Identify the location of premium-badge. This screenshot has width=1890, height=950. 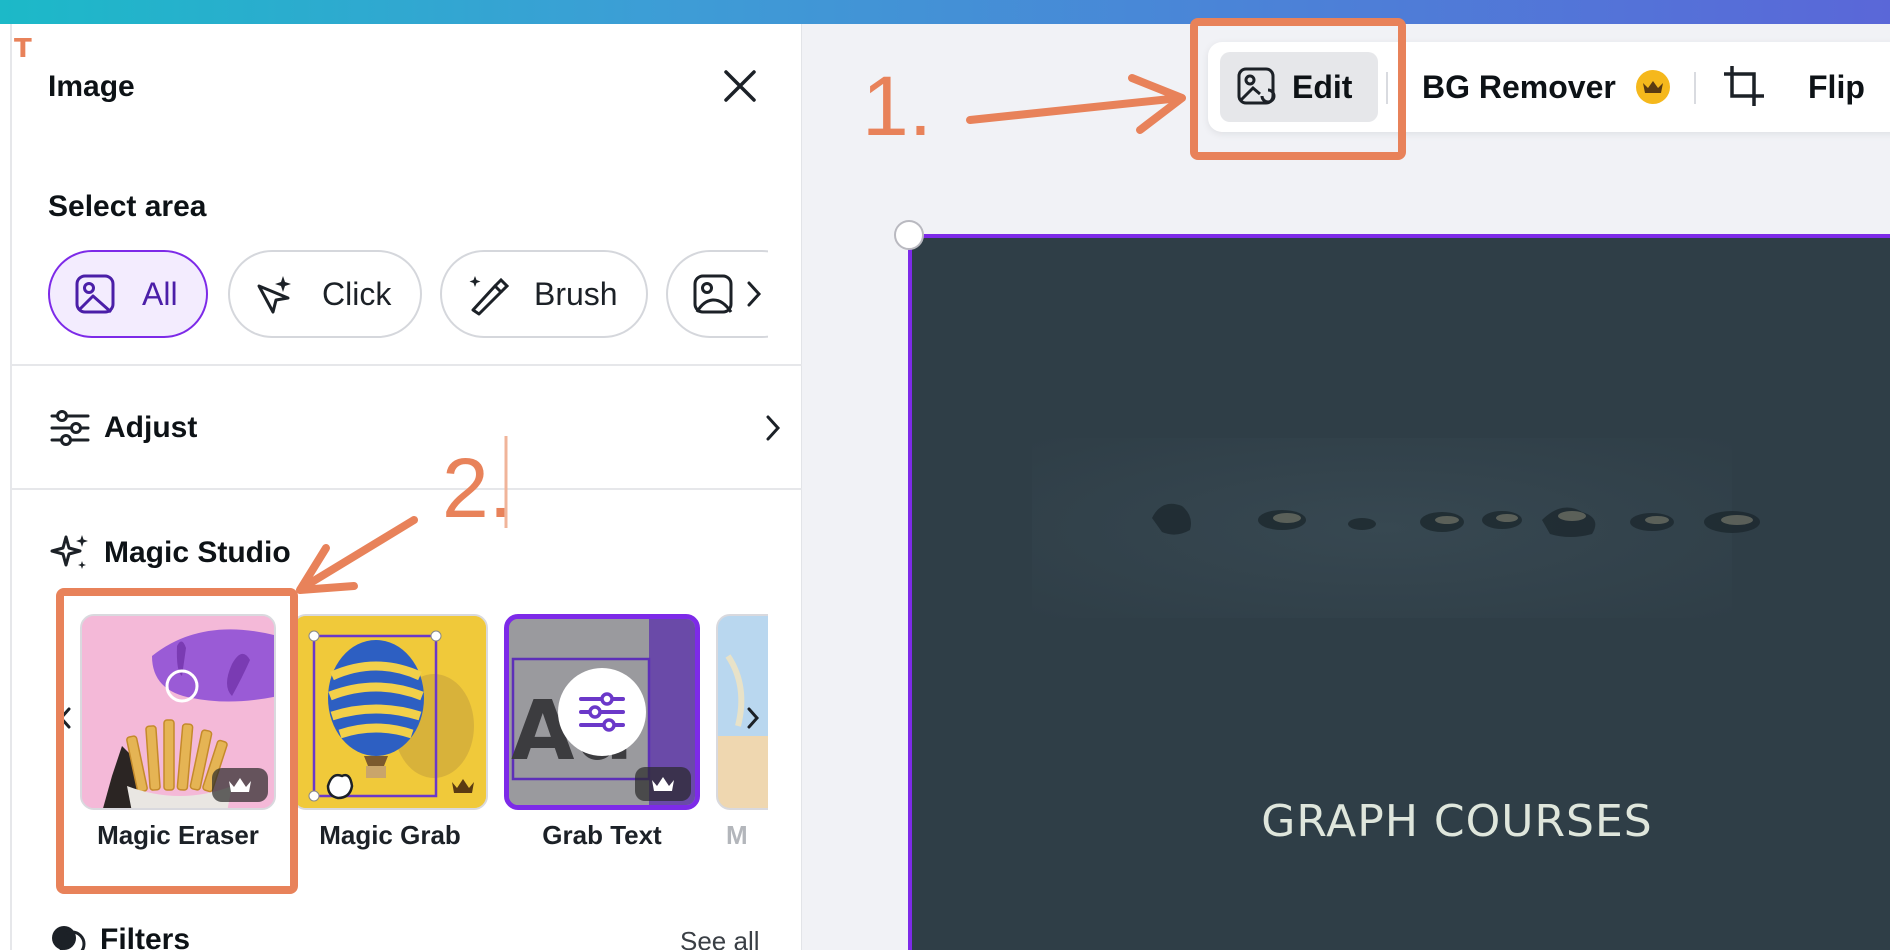
(663, 784).